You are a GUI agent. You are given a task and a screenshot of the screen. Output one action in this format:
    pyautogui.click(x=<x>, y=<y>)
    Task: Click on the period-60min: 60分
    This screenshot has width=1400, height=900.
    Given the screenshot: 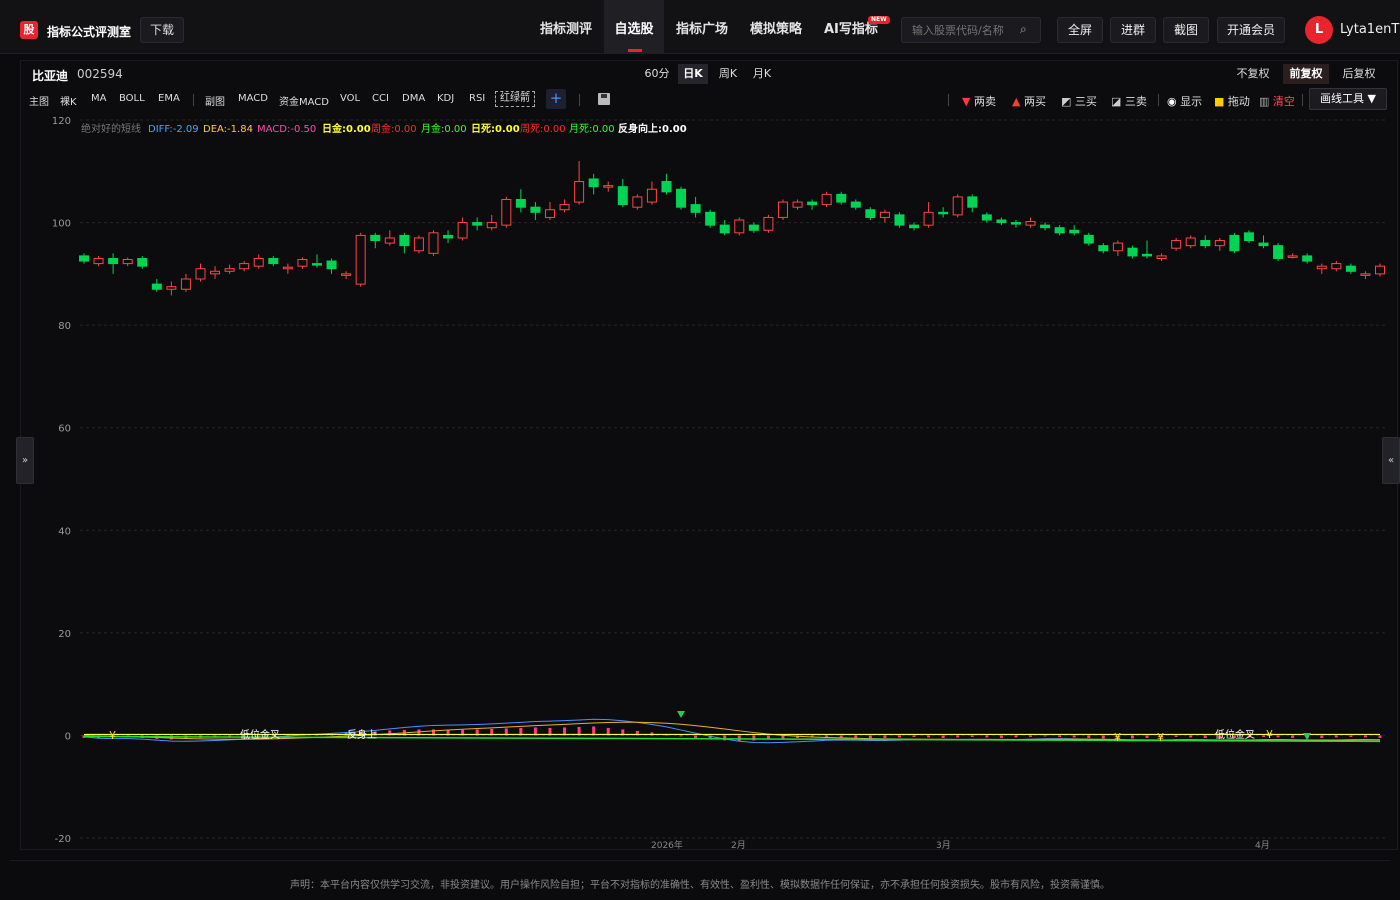 What is the action you would take?
    pyautogui.click(x=657, y=74)
    